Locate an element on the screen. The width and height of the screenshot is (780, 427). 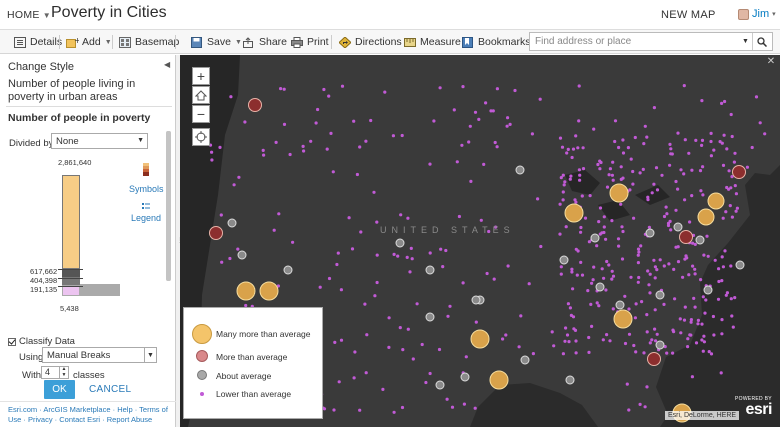
search-input is located at coordinates (636, 41).